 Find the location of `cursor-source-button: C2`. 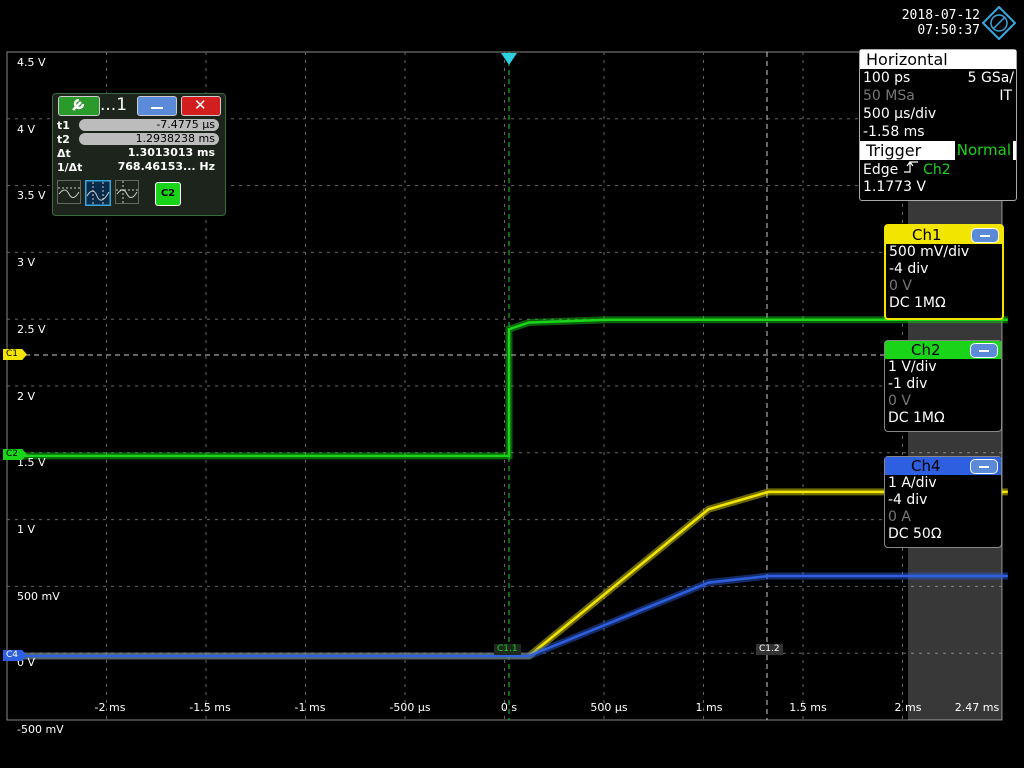

cursor-source-button: C2 is located at coordinates (168, 194).